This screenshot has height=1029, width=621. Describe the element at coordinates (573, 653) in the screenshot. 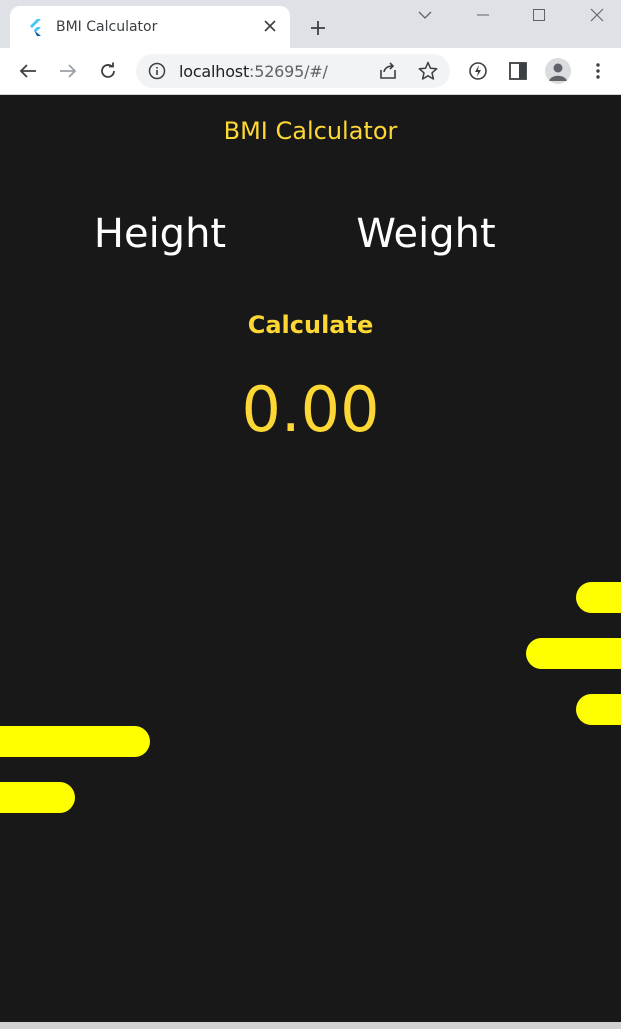

I see `decor-bar-right-middle` at that location.